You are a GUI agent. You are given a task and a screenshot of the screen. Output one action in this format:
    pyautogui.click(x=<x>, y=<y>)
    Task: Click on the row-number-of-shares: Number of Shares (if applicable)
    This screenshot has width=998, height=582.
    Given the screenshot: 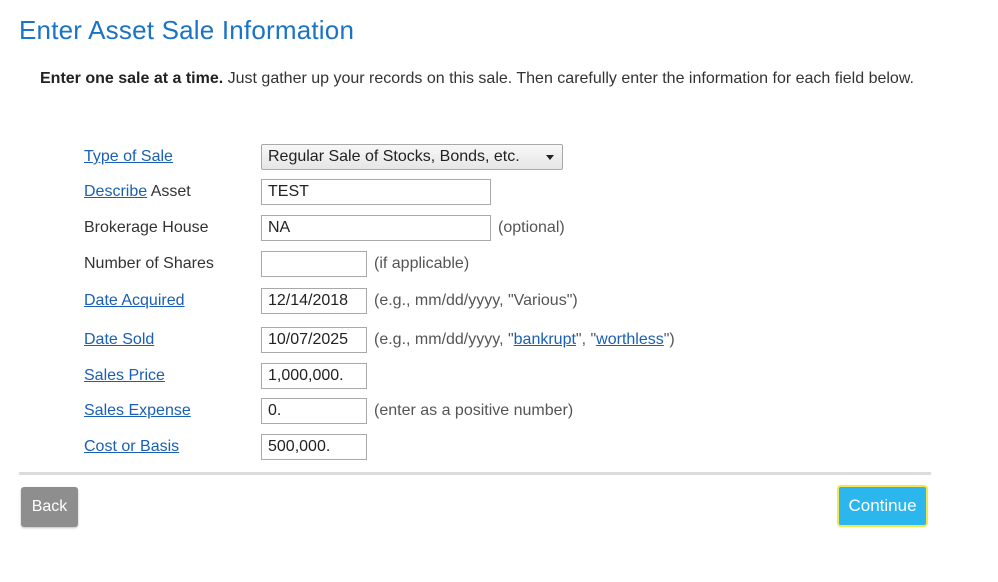 What is the action you would take?
    pyautogui.click(x=276, y=264)
    